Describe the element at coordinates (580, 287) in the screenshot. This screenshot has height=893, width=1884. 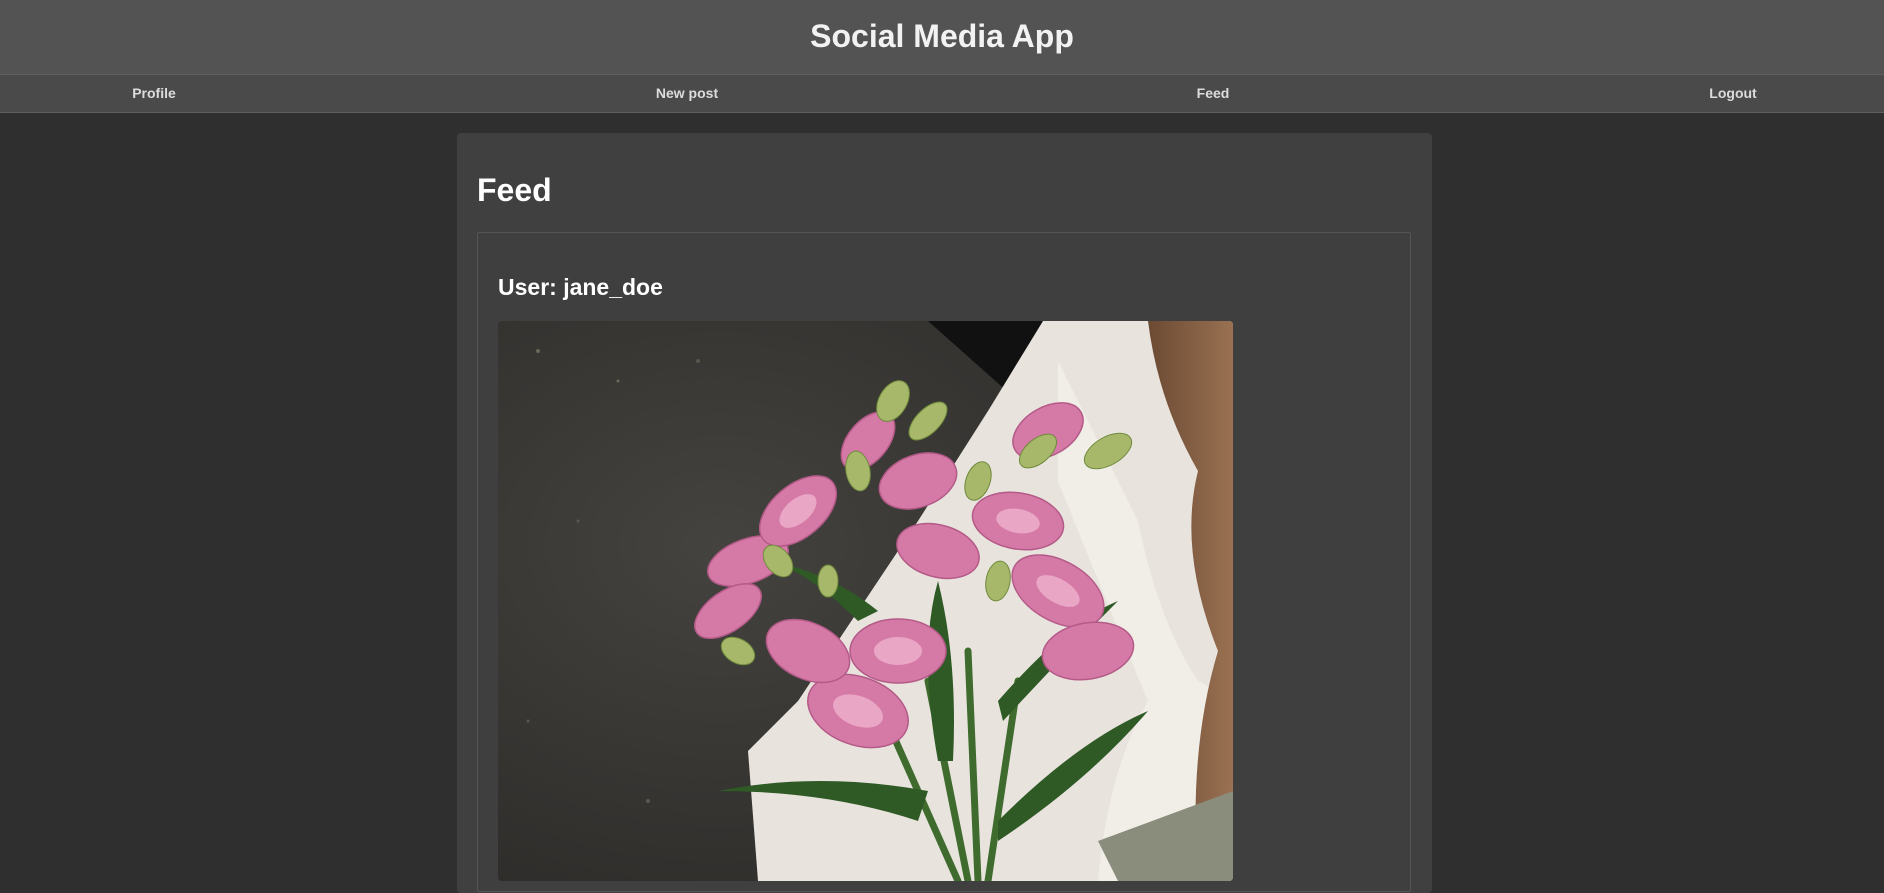
I see `post-username: User: jane_doe` at that location.